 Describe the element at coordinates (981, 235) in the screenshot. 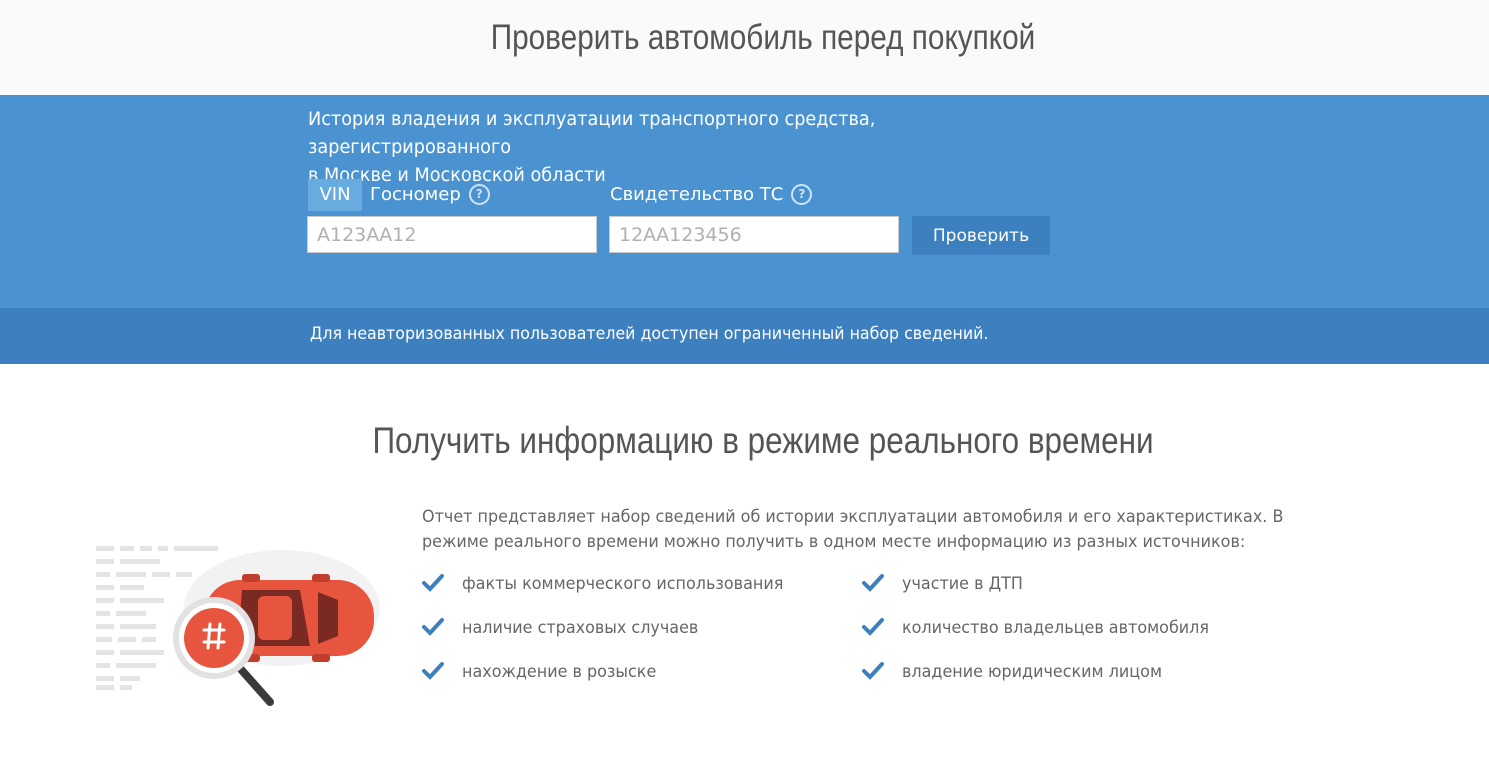

I see `check-button: Проверить` at that location.